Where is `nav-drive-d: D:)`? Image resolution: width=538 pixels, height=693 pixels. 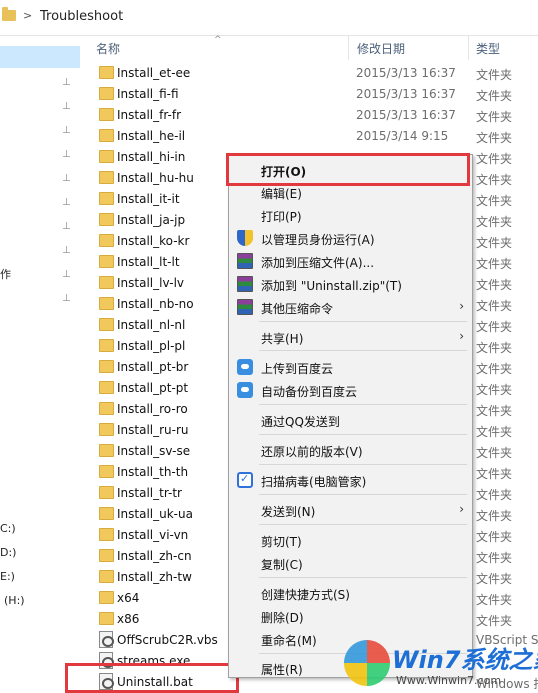 nav-drive-d: D:) is located at coordinates (8, 552).